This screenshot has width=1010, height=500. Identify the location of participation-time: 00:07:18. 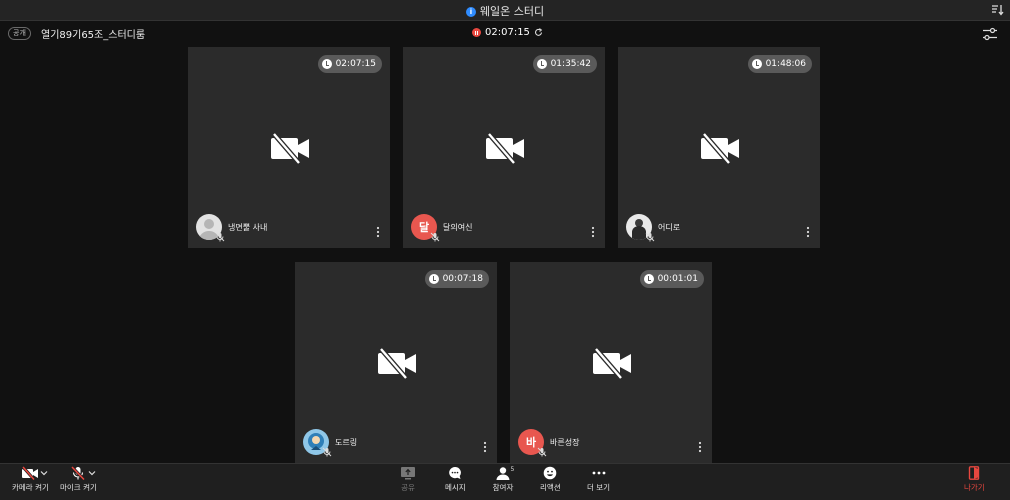
(462, 279).